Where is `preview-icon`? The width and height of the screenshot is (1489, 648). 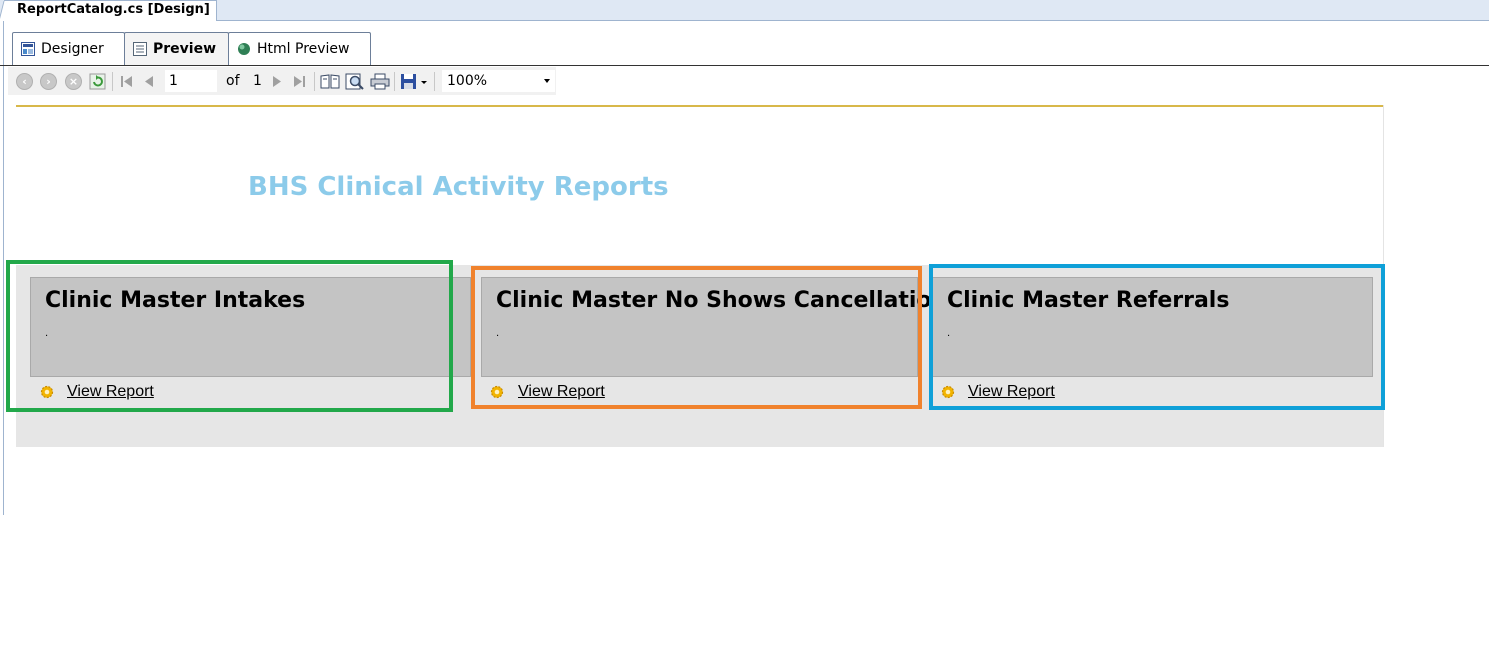
preview-icon is located at coordinates (140, 49).